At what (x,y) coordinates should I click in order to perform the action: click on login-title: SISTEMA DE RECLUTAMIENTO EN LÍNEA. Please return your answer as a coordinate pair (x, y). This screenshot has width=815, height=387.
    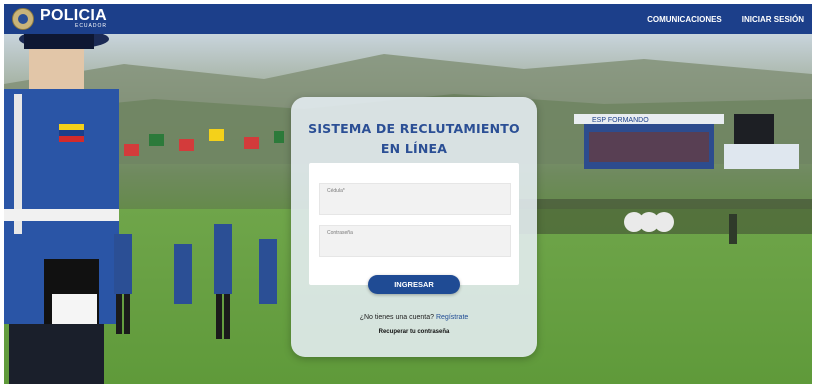
    Looking at the image, I should click on (414, 139).